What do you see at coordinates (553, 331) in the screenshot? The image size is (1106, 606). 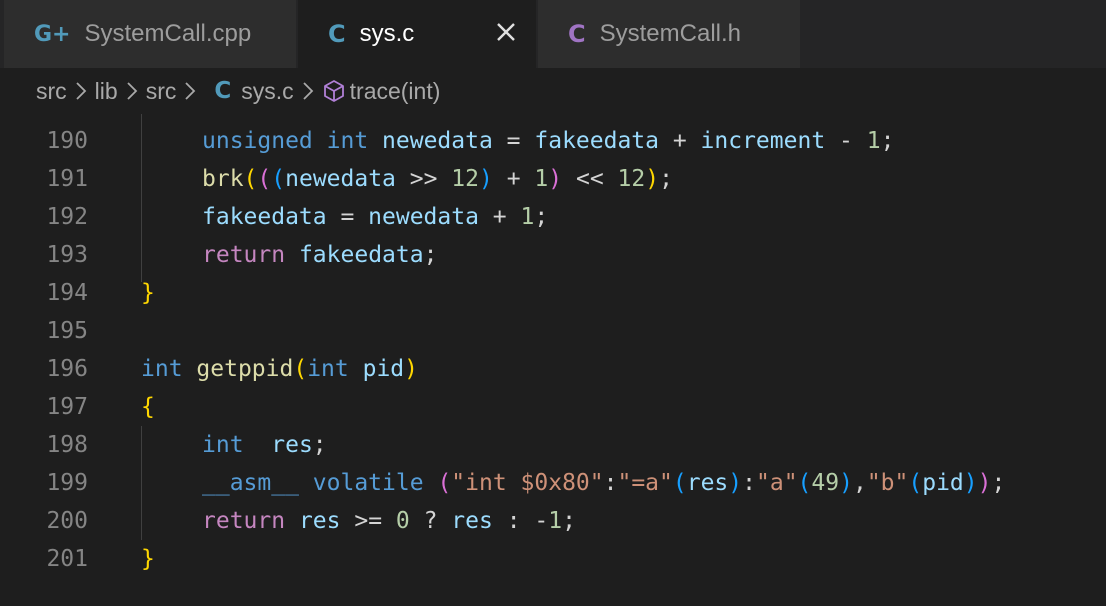 I see `code-line: 195` at bounding box center [553, 331].